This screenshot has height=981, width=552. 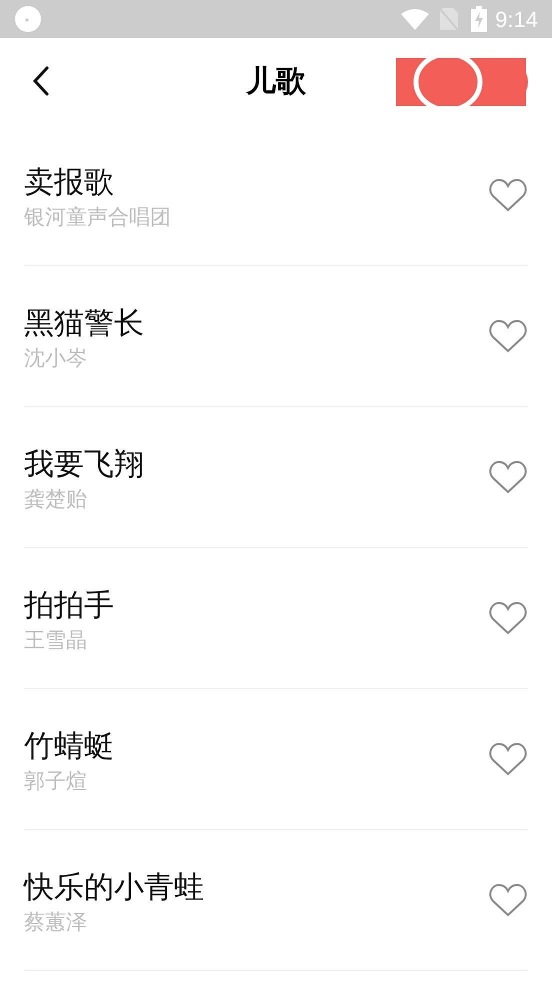 I want to click on artist-name: 王雪晶, so click(x=56, y=640).